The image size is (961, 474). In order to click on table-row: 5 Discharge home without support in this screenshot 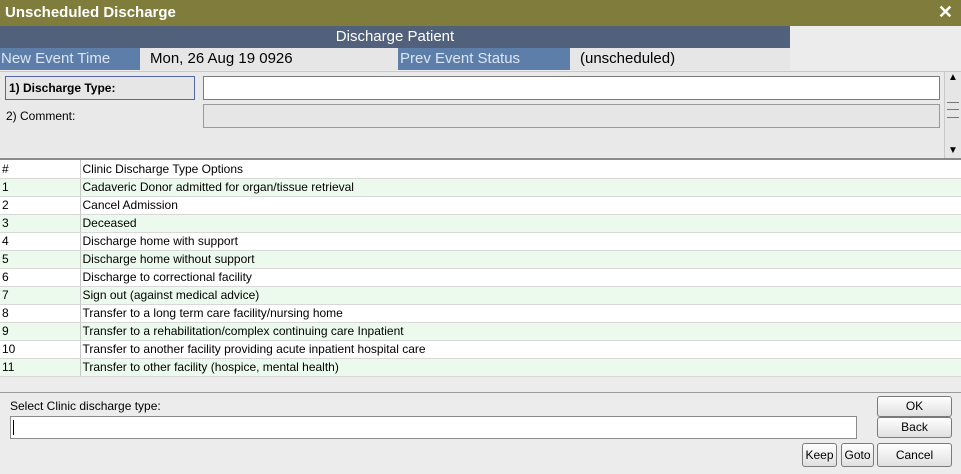, I will do `click(480, 259)`.